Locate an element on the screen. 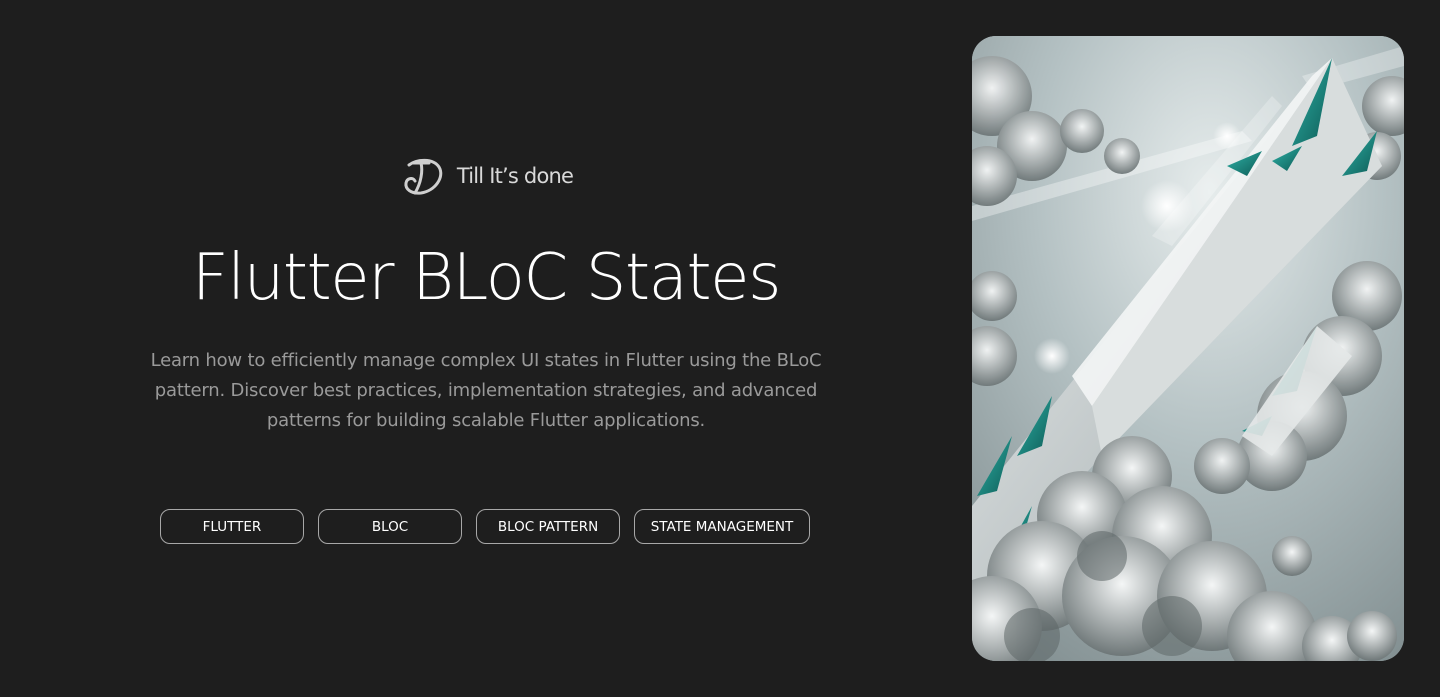 The image size is (1440, 697). td-monogram-icon is located at coordinates (423, 176).